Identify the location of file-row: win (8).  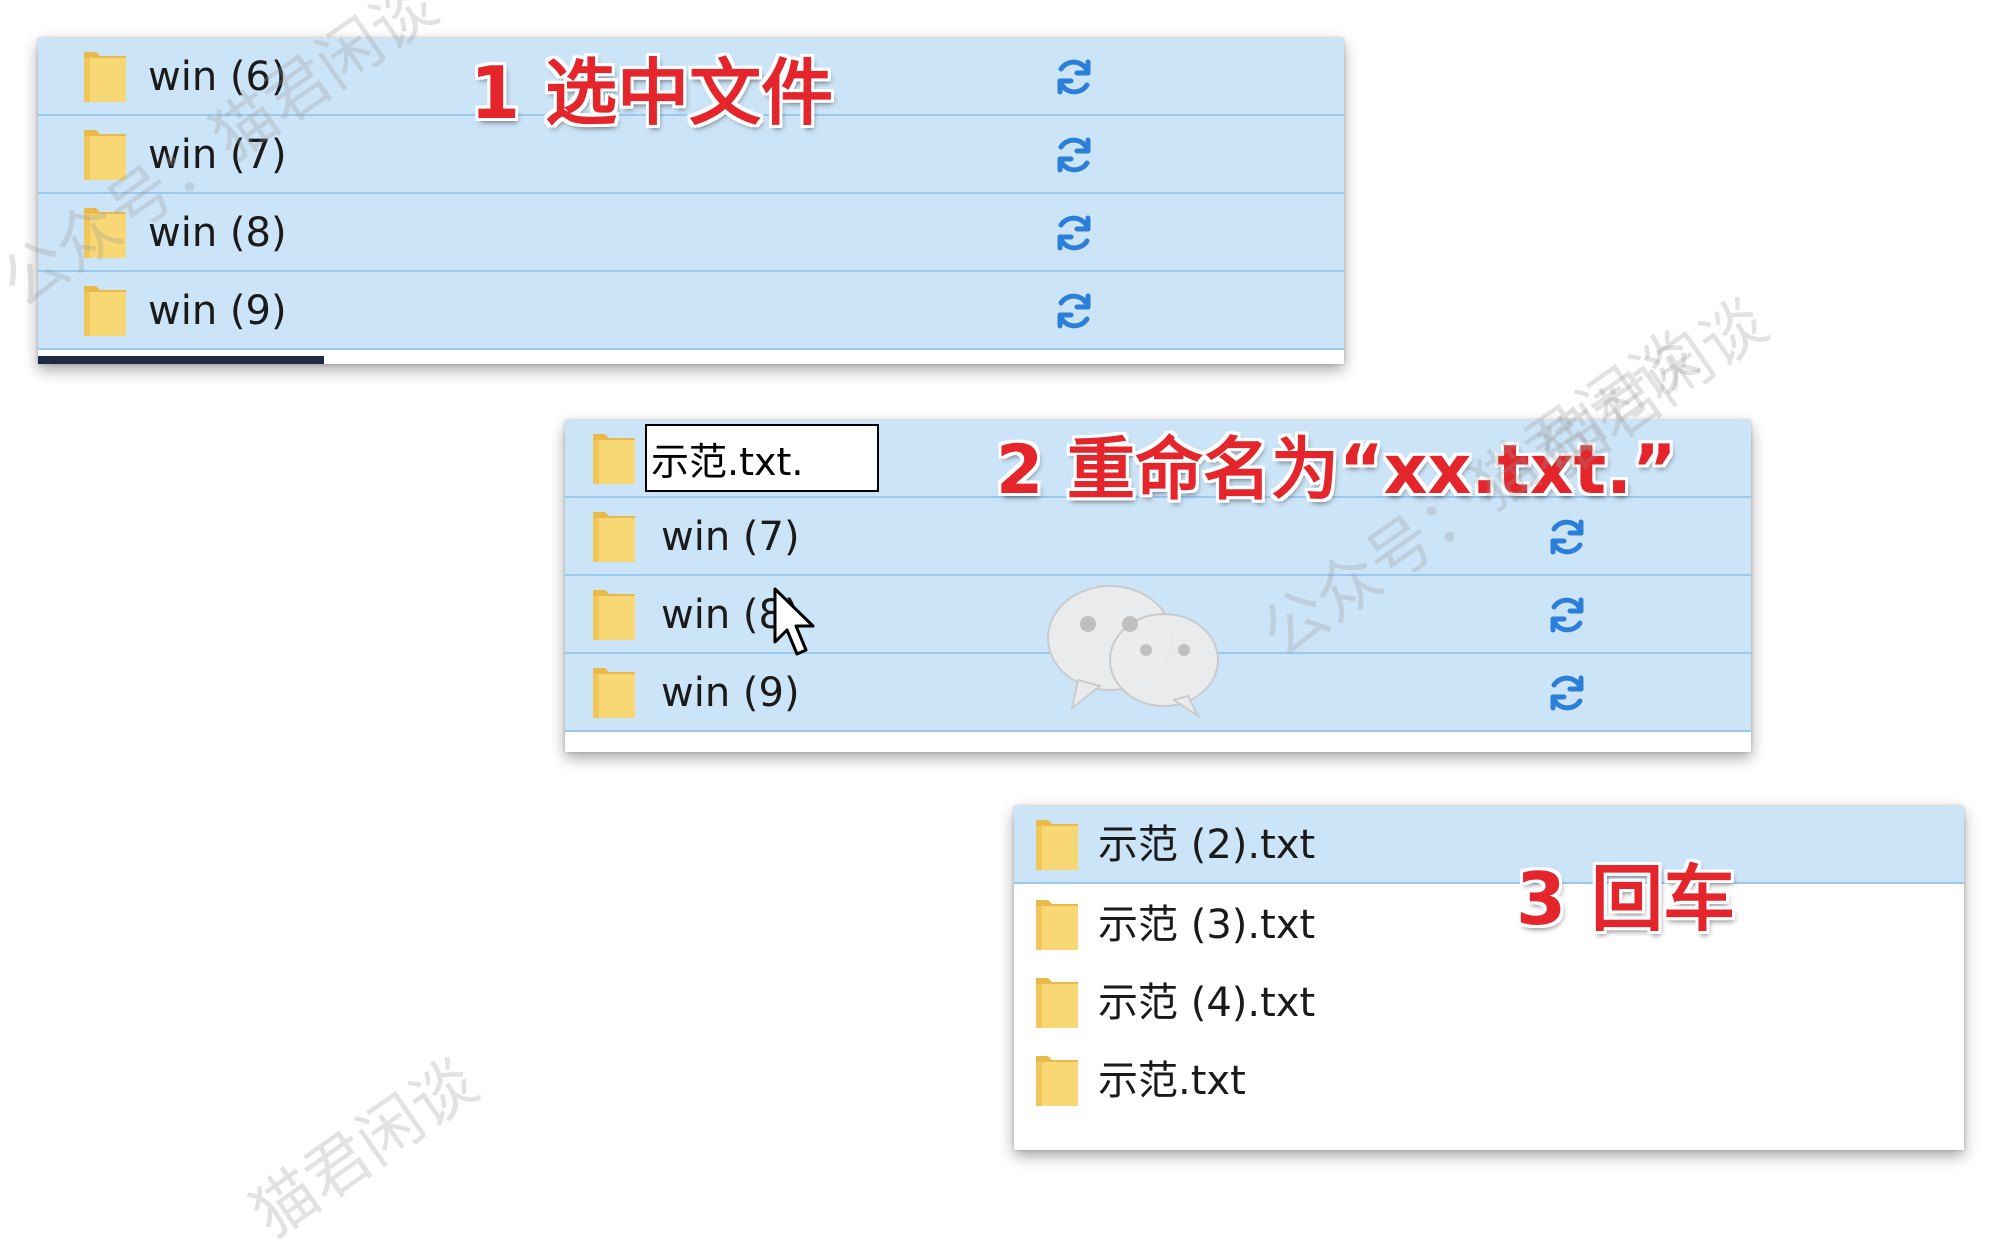
(691, 233).